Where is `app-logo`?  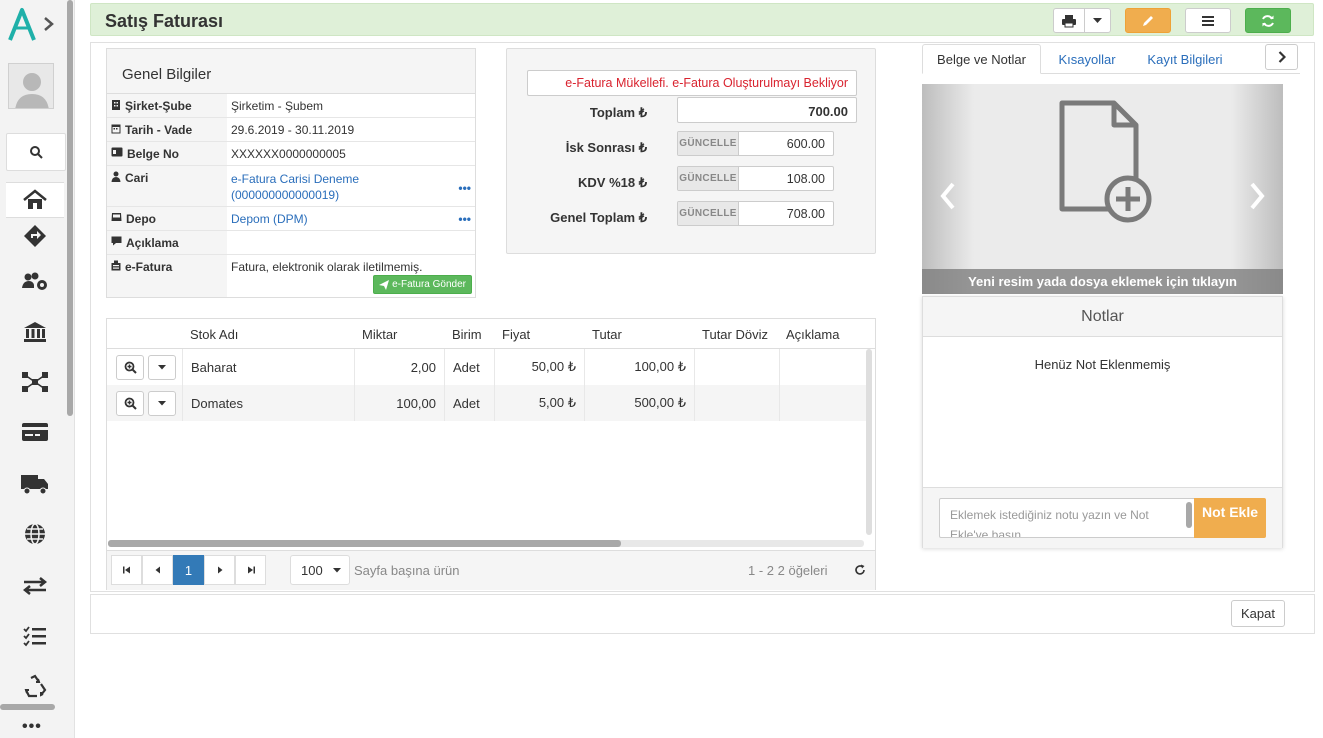 app-logo is located at coordinates (31, 24).